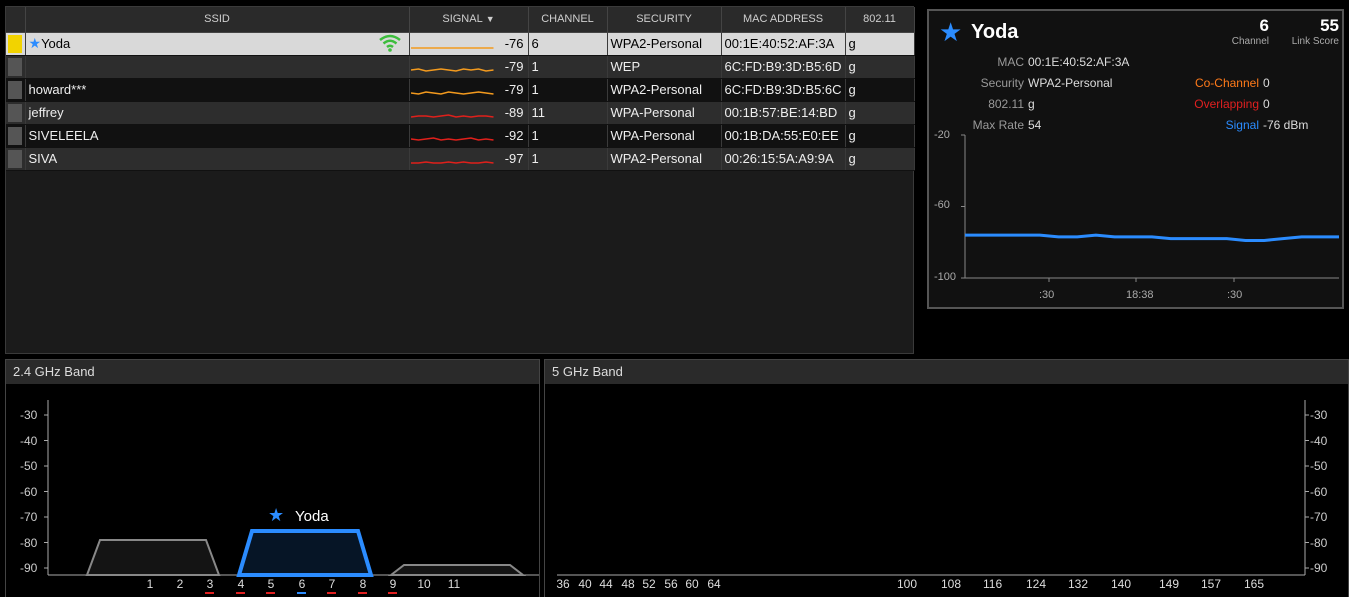 This screenshot has height=597, width=1349. I want to click on network-channel-shape, so click(153, 557).